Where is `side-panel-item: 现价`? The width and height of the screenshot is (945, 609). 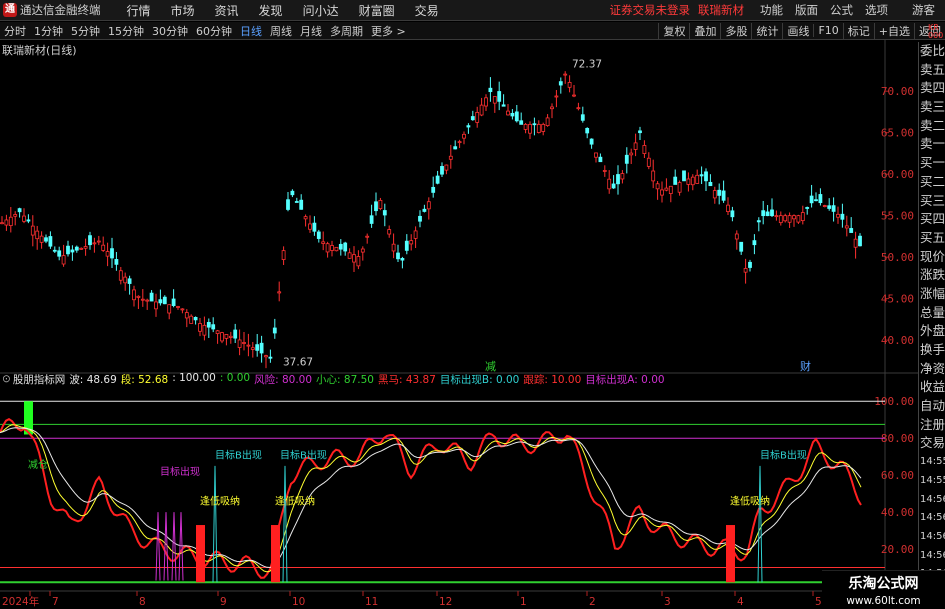
side-panel-item: 现价 is located at coordinates (932, 257).